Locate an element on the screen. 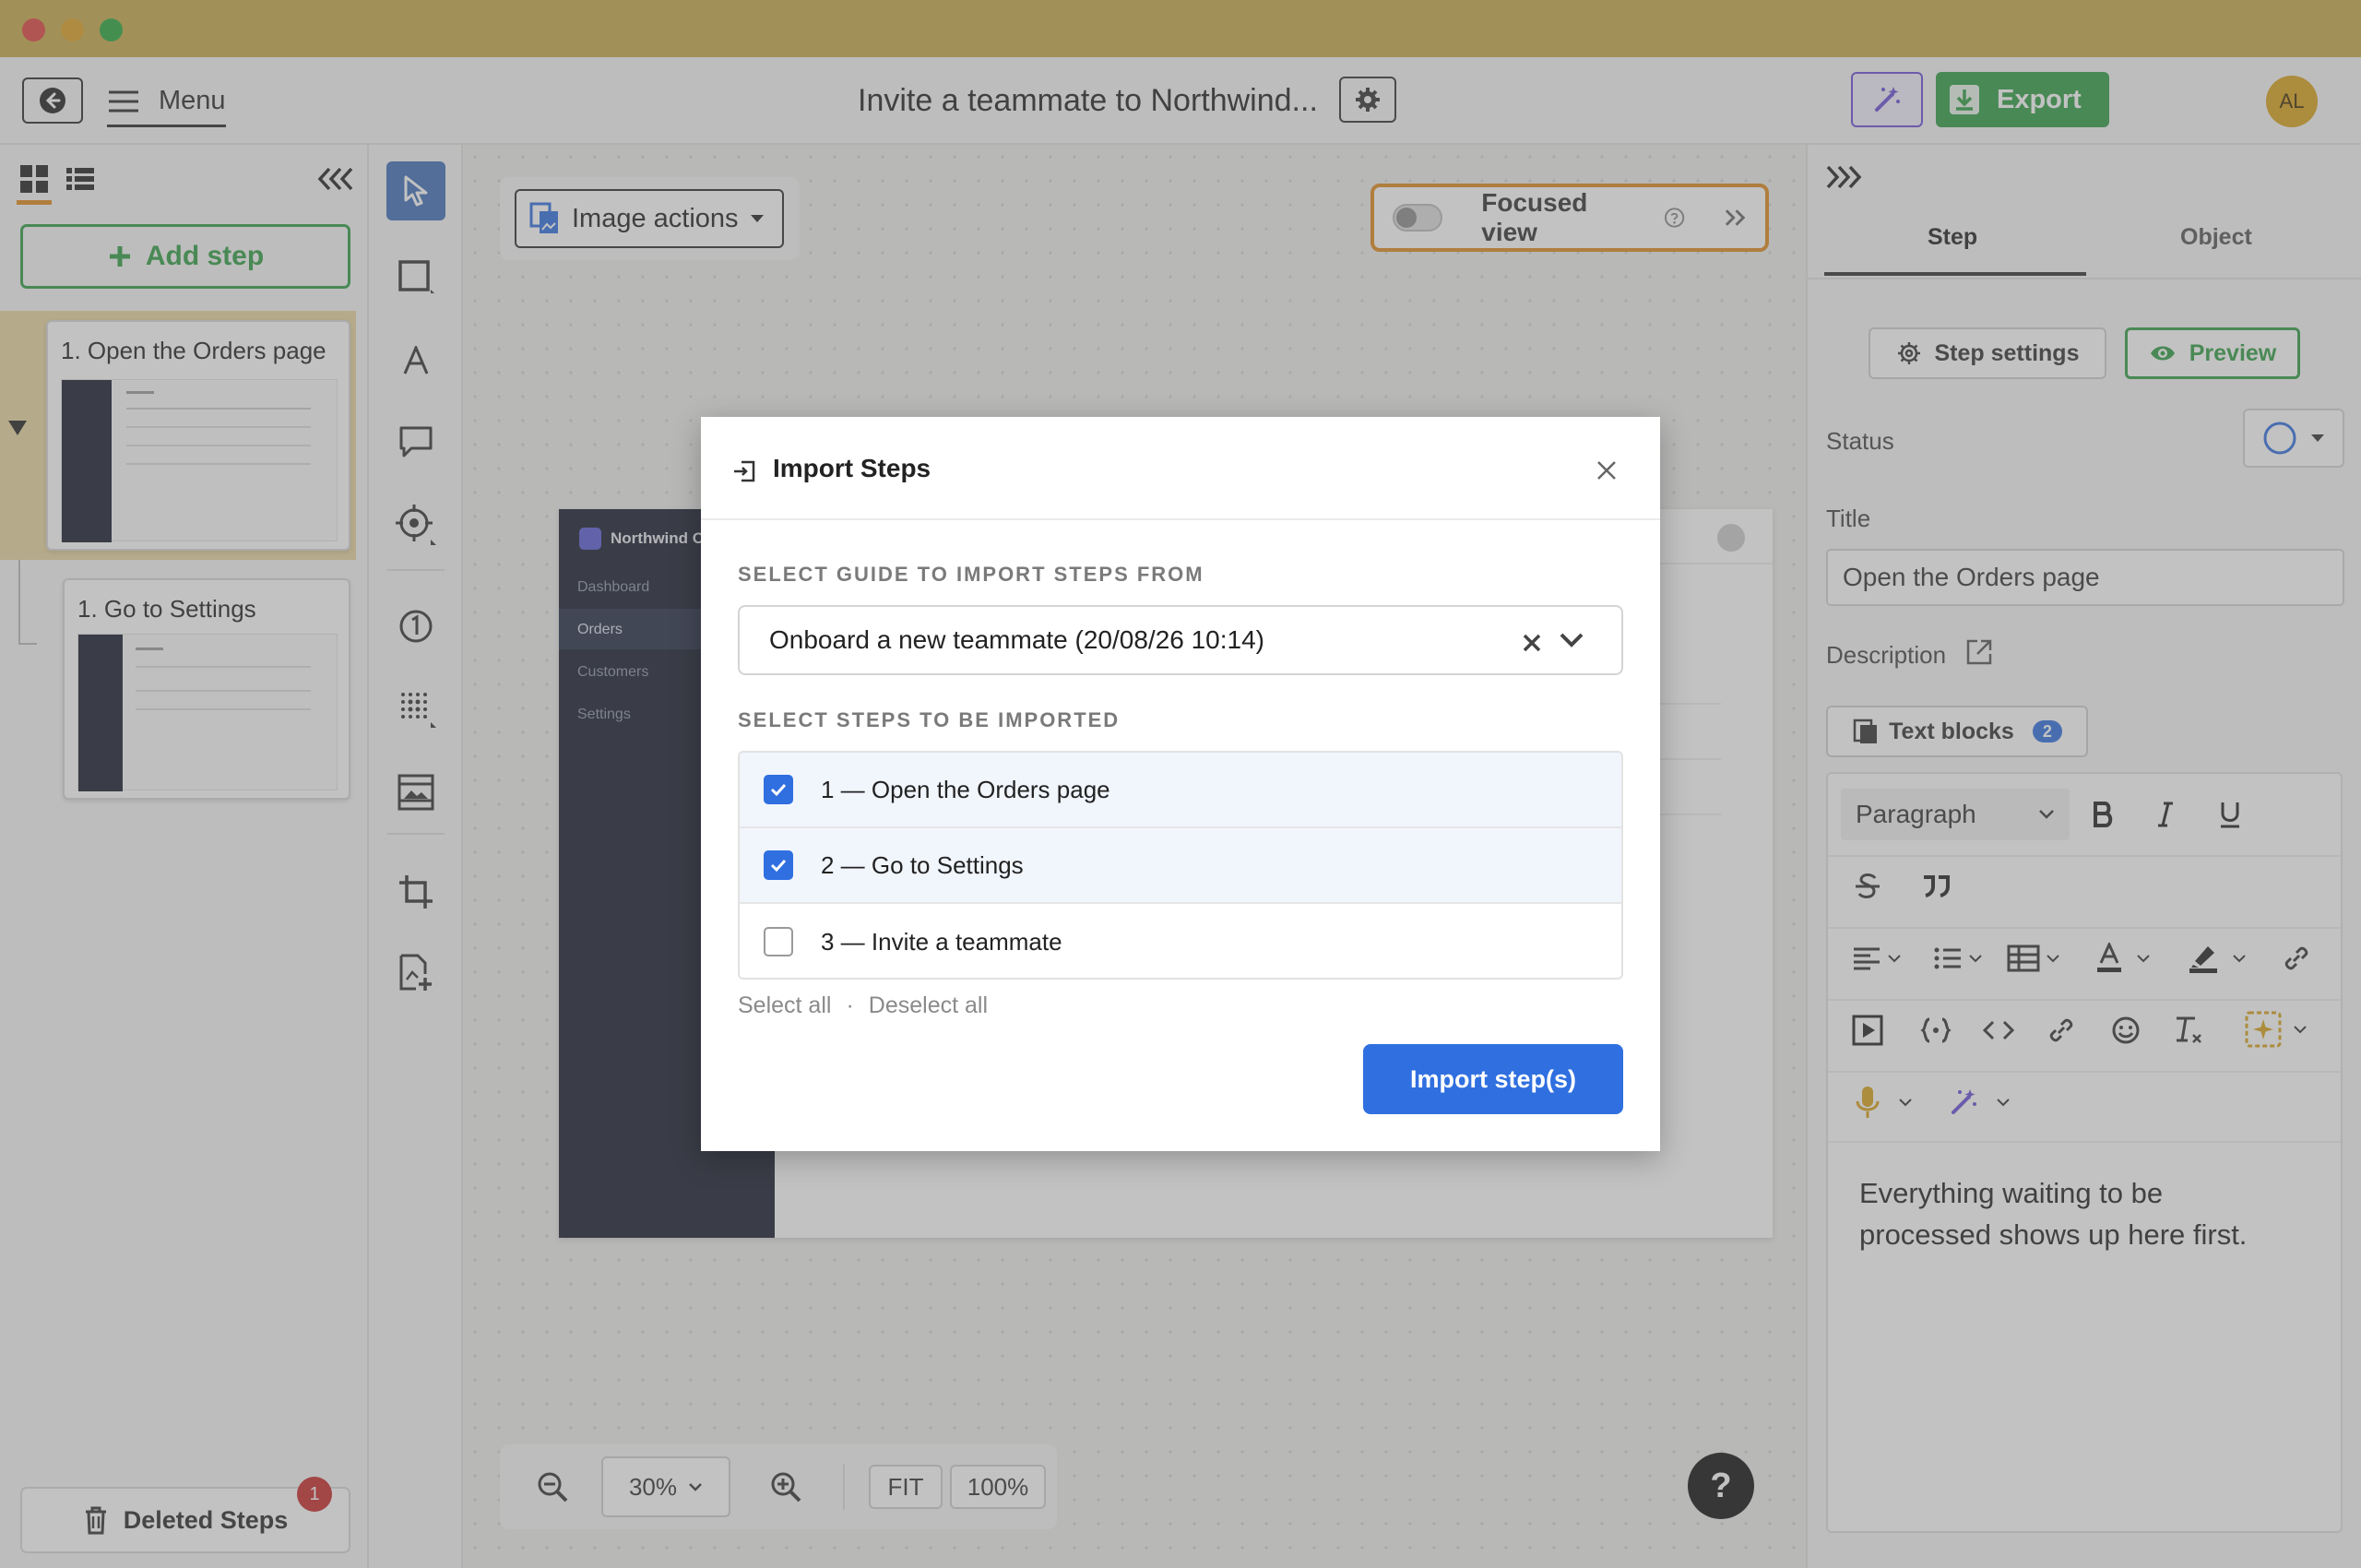  chevron-down-icon is located at coordinates (1572, 640).